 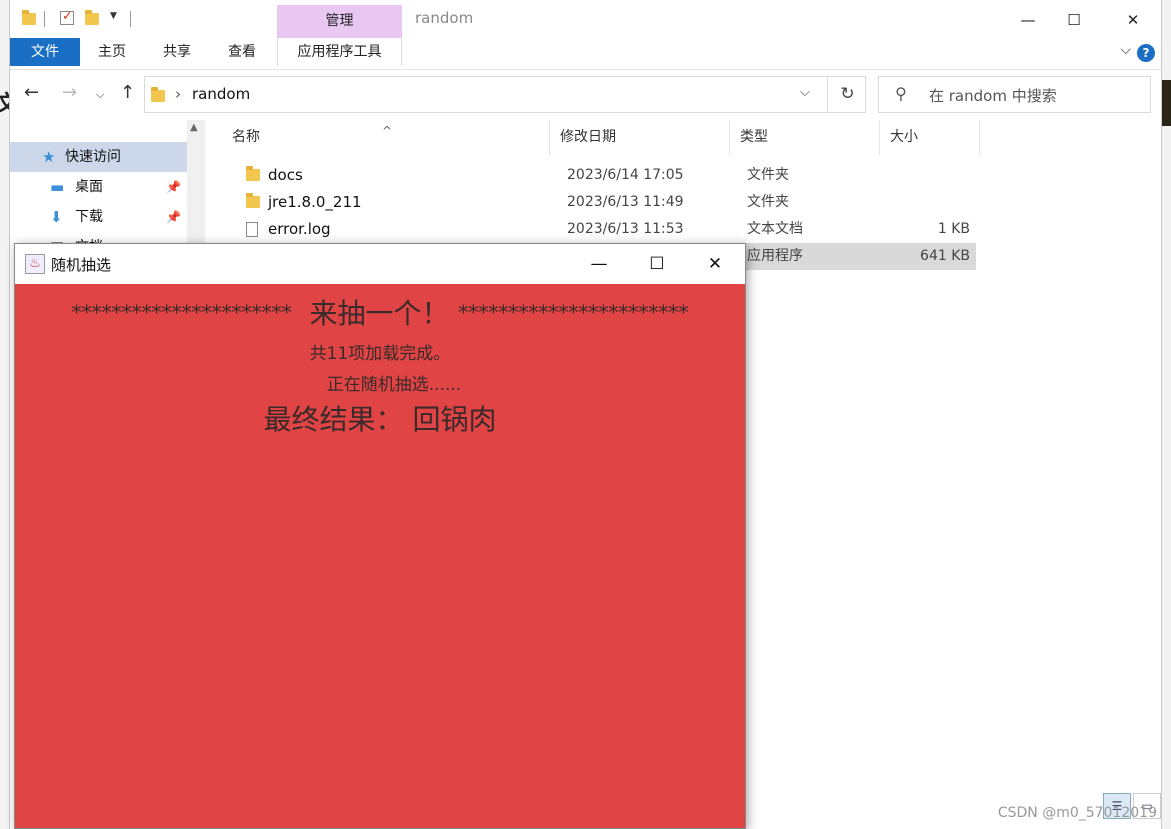 What do you see at coordinates (1077, 813) in the screenshot?
I see `watermark: CSDN @m0_57012019` at bounding box center [1077, 813].